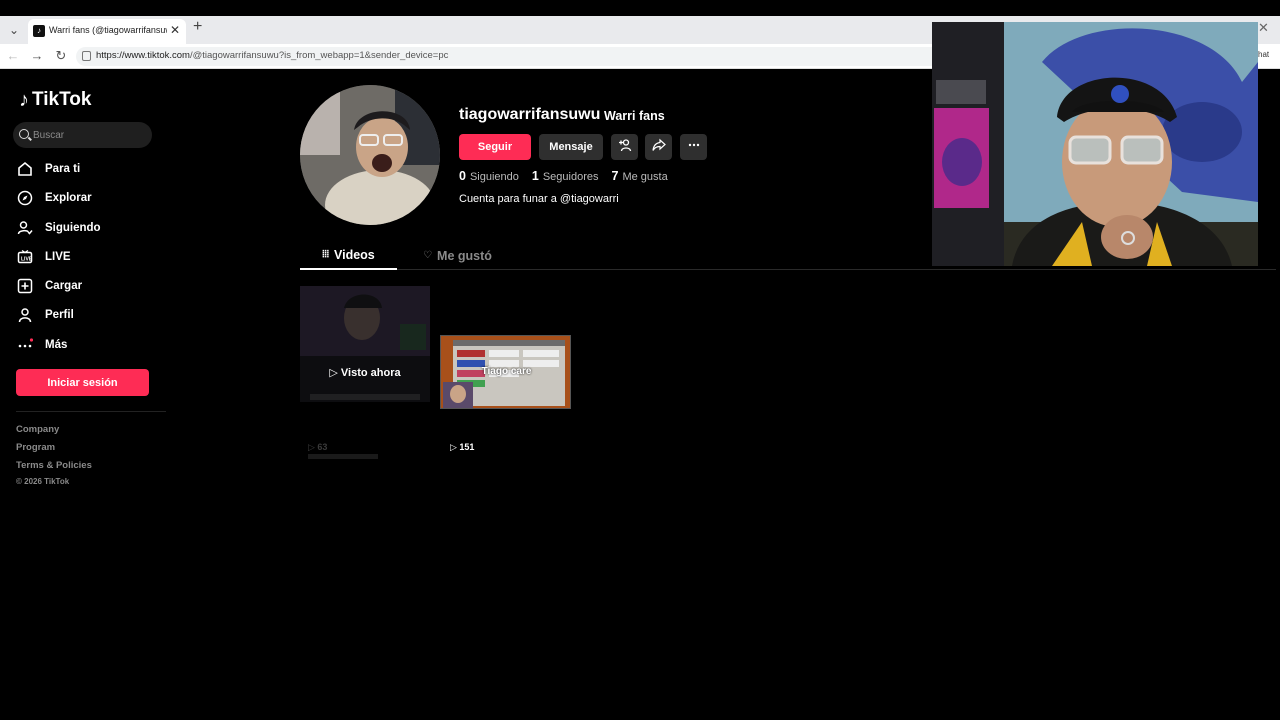 The height and width of the screenshot is (720, 1280). What do you see at coordinates (571, 147) in the screenshot?
I see `message-button: Mensaje` at bounding box center [571, 147].